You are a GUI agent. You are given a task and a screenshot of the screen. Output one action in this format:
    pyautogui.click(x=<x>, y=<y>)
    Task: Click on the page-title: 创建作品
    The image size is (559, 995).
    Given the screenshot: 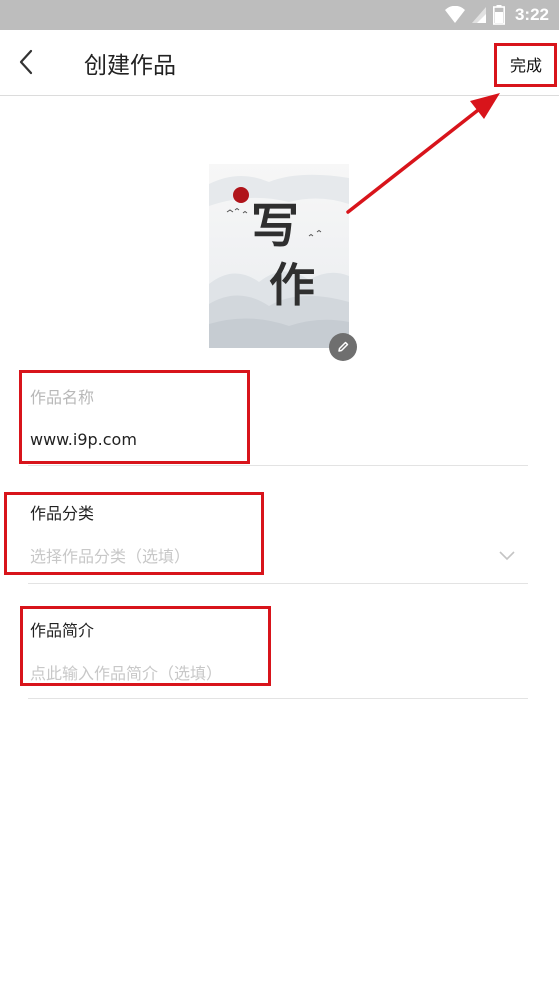 What is the action you would take?
    pyautogui.click(x=130, y=66)
    